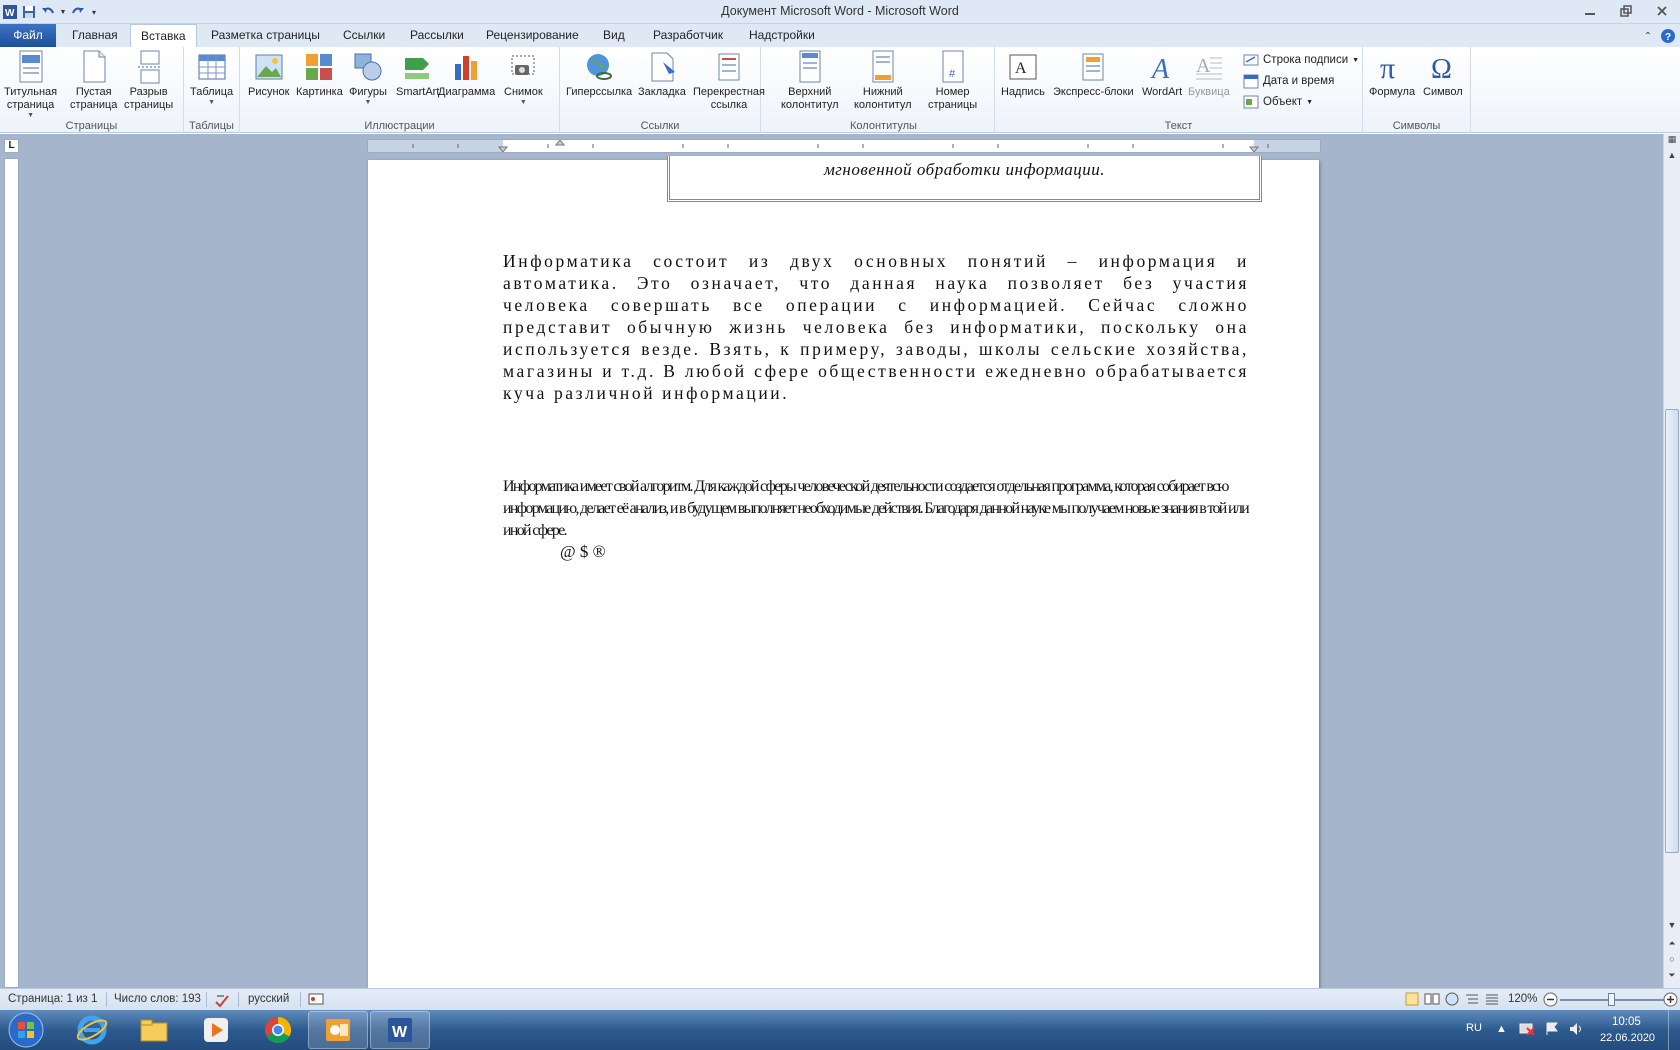 The image size is (1680, 1050). Describe the element at coordinates (148, 81) in the screenshot. I see `page-break-button: Разрыв страницы` at that location.